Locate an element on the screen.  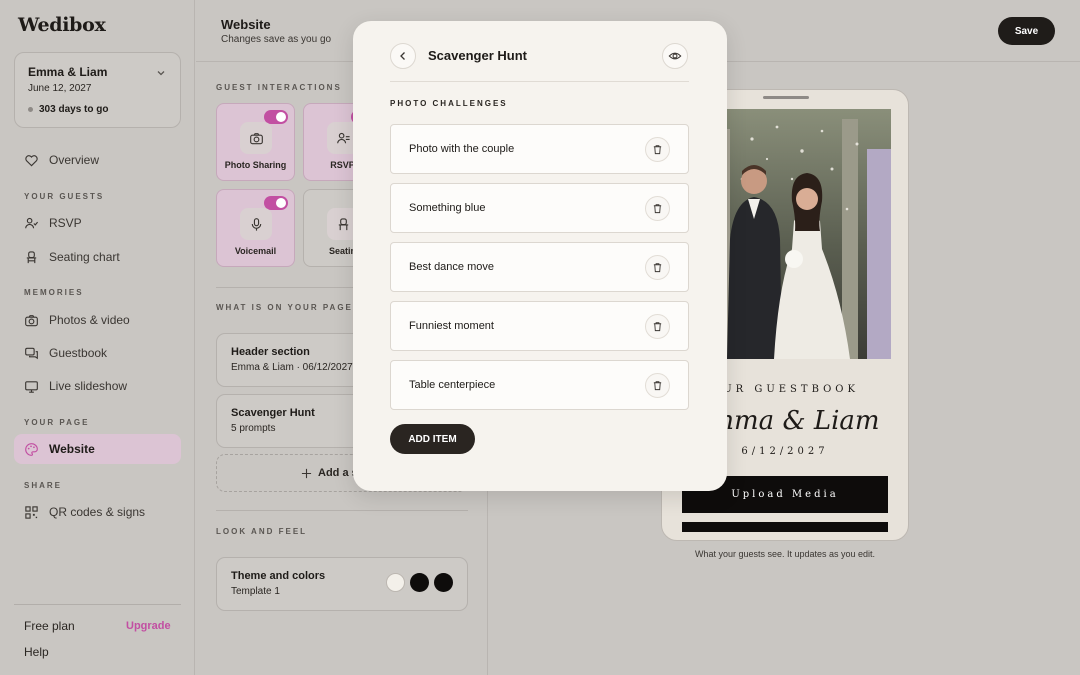
event-countdown: 303 days to go is located at coordinates (68, 109).